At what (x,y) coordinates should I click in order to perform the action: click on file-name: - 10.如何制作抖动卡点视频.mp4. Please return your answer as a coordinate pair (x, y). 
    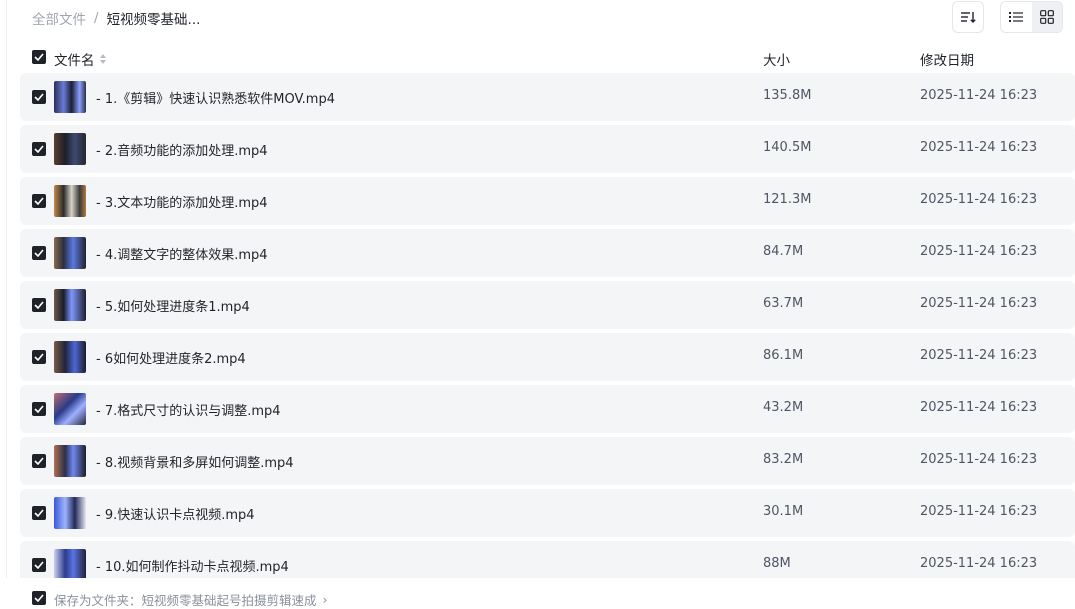
    Looking at the image, I should click on (192, 567).